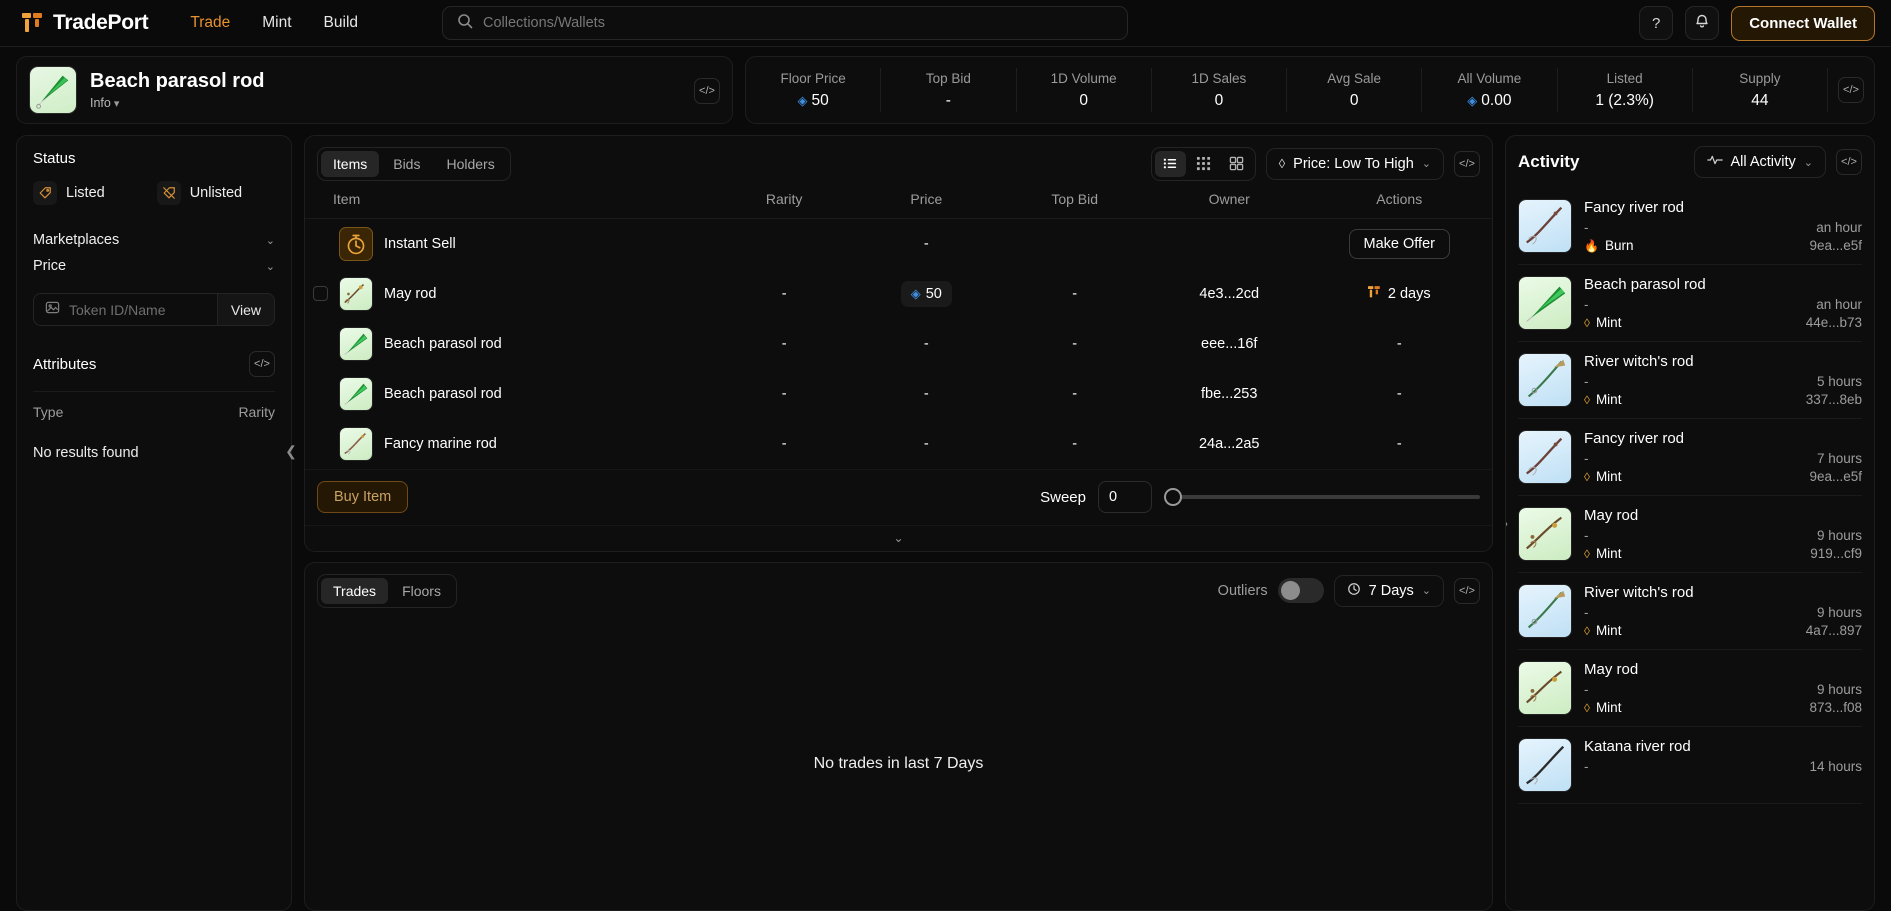  I want to click on status-filter-unlisted: Unlisted, so click(199, 193).